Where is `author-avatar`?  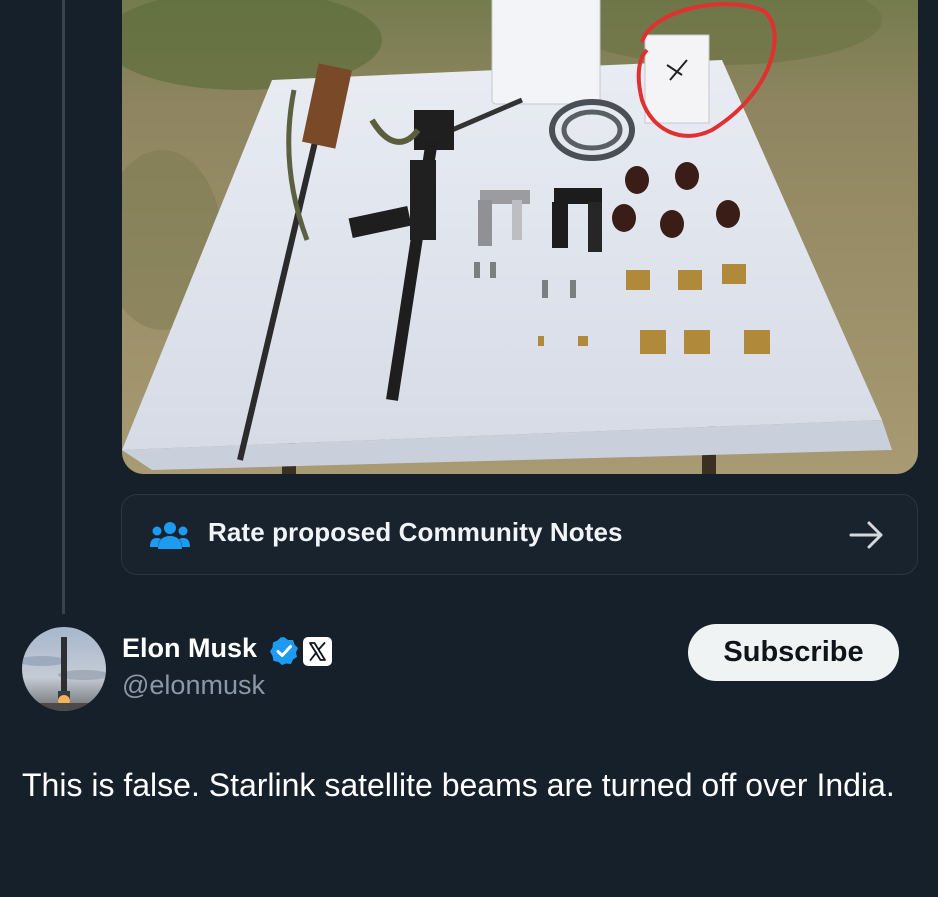 author-avatar is located at coordinates (64, 669).